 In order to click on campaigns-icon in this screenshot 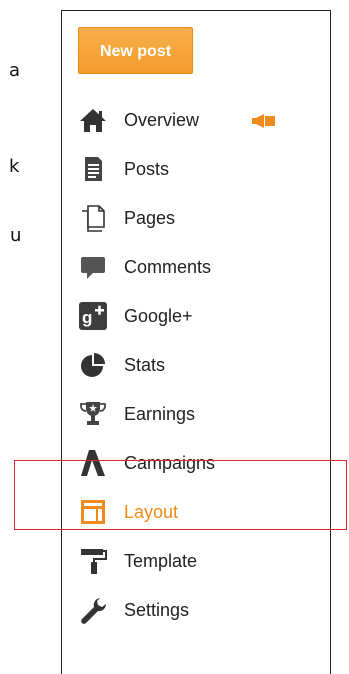, I will do `click(93, 463)`.